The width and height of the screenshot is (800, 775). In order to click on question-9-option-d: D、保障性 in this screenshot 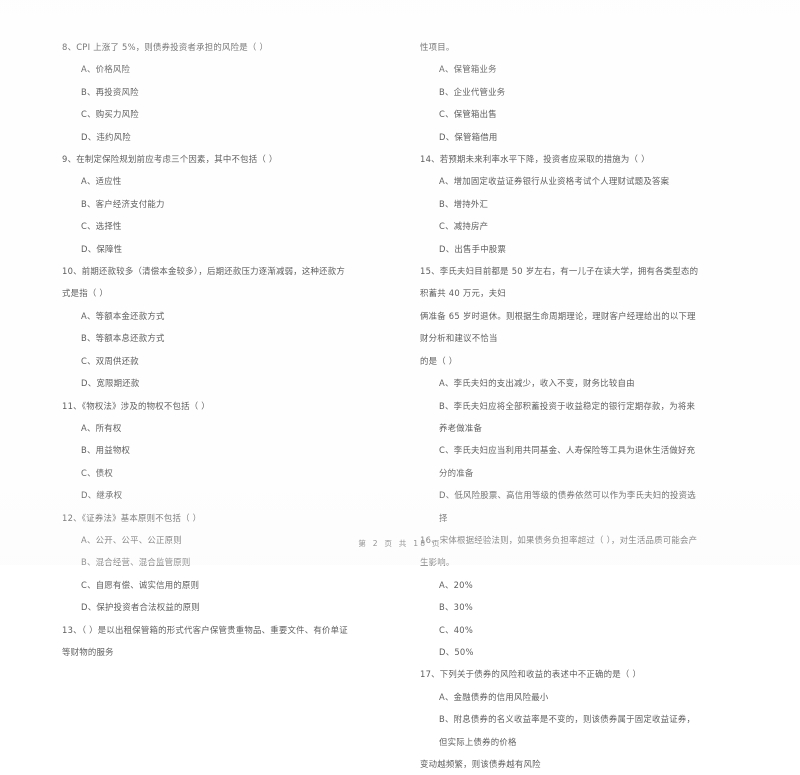, I will do `click(102, 248)`.